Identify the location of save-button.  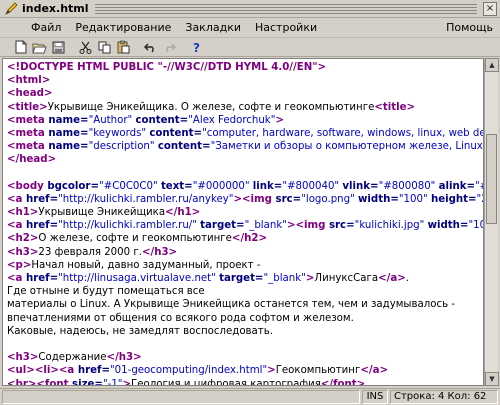
(58, 47).